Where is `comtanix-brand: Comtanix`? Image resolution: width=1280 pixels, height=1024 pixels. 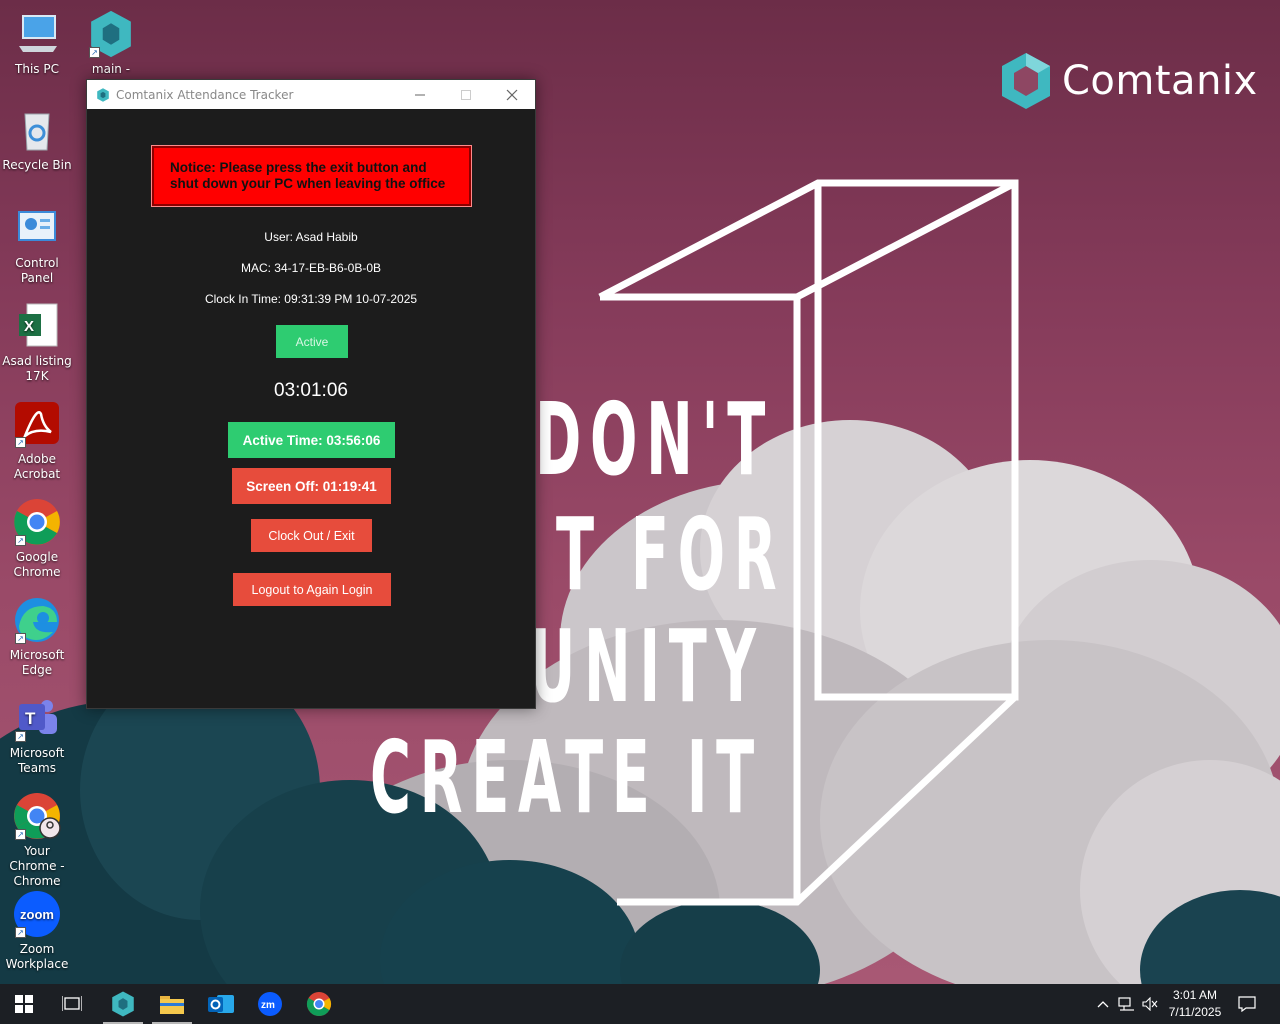
comtanix-brand: Comtanix is located at coordinates (1129, 81).